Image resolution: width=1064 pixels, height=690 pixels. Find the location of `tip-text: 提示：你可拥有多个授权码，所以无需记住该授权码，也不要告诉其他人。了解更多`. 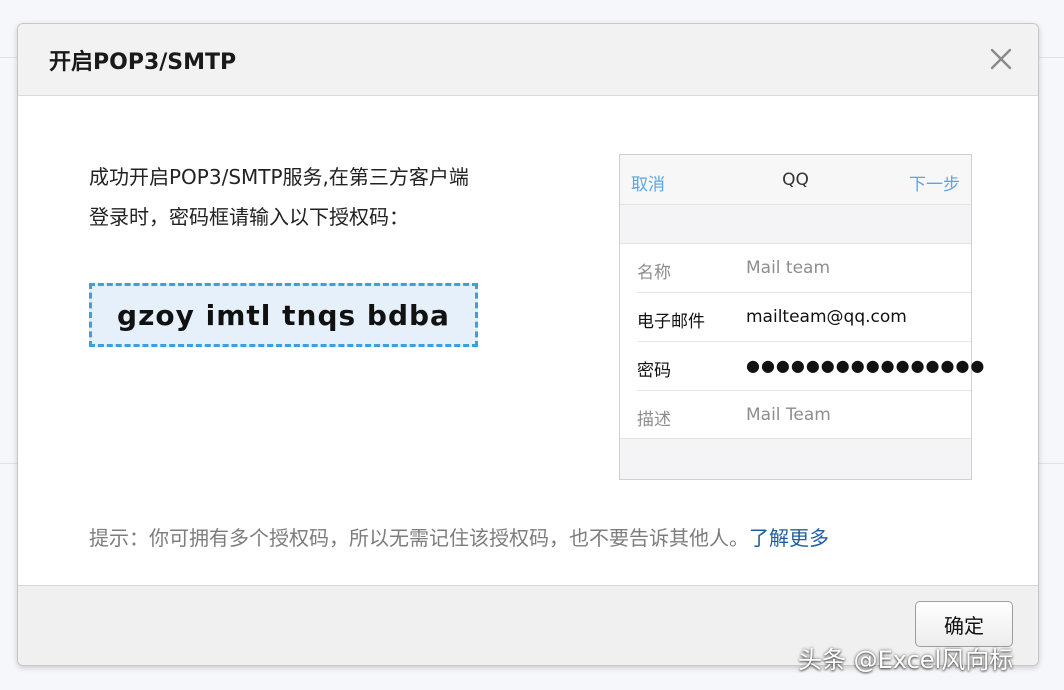

tip-text: 提示：你可拥有多个授权码，所以无需记住该授权码，也不要告诉其他人。了解更多 is located at coordinates (459, 536).